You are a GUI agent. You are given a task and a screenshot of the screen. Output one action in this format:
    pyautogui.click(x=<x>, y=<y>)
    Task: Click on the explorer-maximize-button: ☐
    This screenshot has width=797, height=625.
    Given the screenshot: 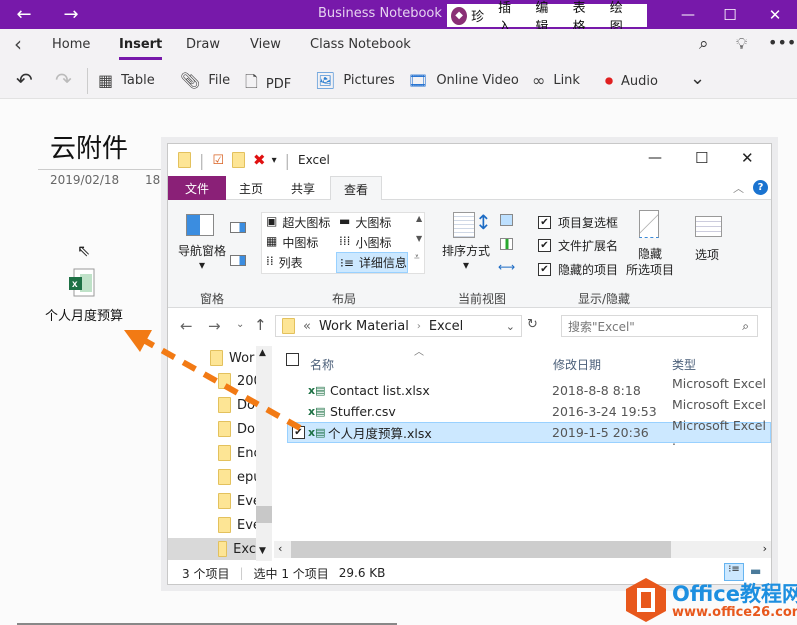 What is the action you would take?
    pyautogui.click(x=701, y=158)
    